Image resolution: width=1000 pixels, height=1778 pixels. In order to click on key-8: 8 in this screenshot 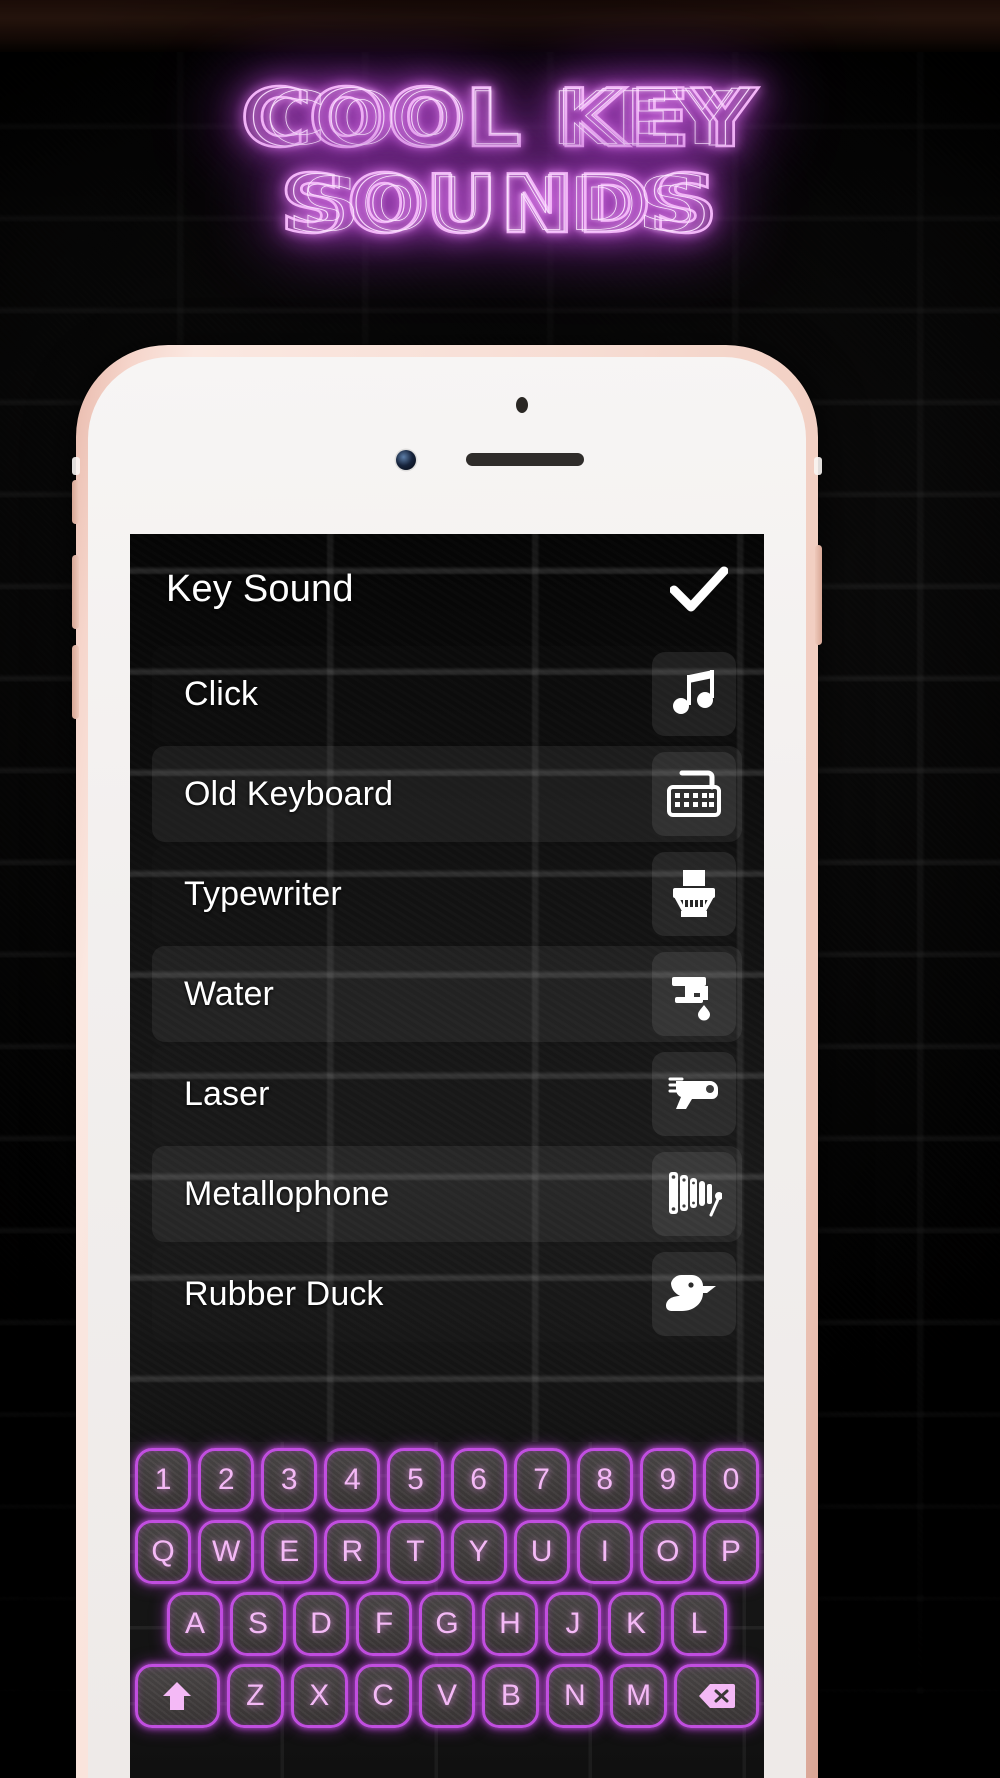, I will do `click(604, 1480)`.